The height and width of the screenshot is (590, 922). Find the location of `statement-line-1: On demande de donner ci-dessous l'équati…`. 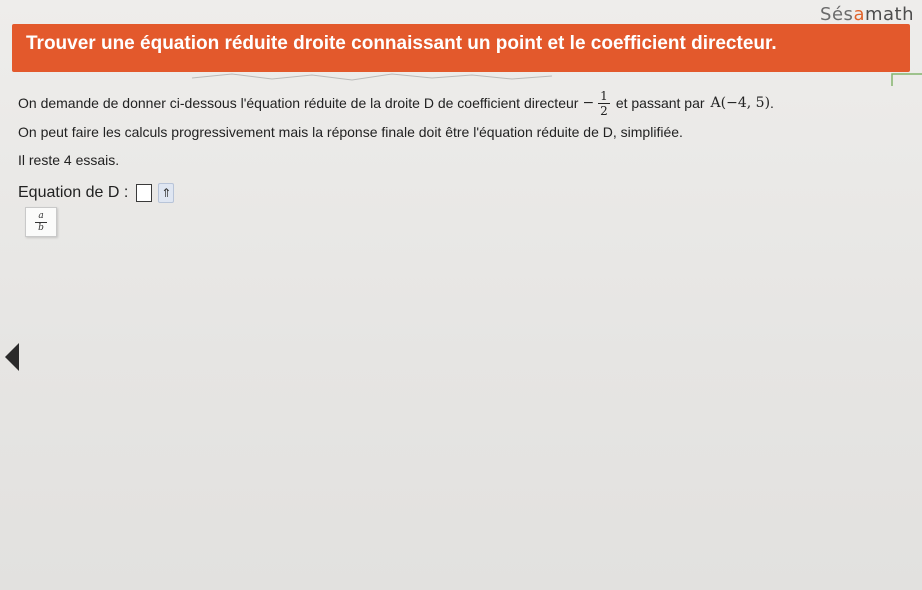

statement-line-1: On demande de donner ci-dessous l'équati… is located at coordinates (458, 103).